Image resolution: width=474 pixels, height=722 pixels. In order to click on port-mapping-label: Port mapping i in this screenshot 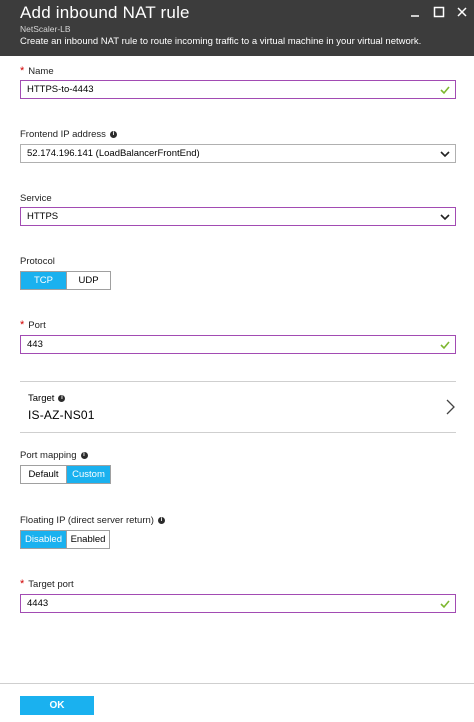, I will do `click(54, 455)`.